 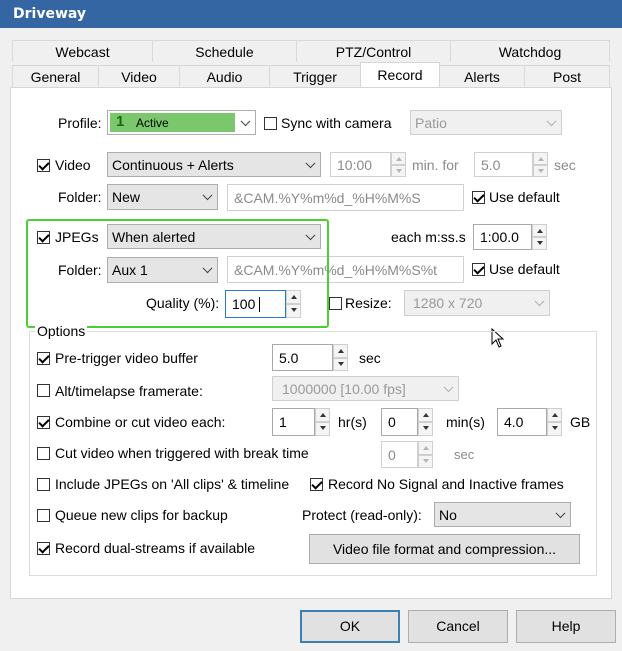 I want to click on video-folder-label: Folder:, so click(x=80, y=197).